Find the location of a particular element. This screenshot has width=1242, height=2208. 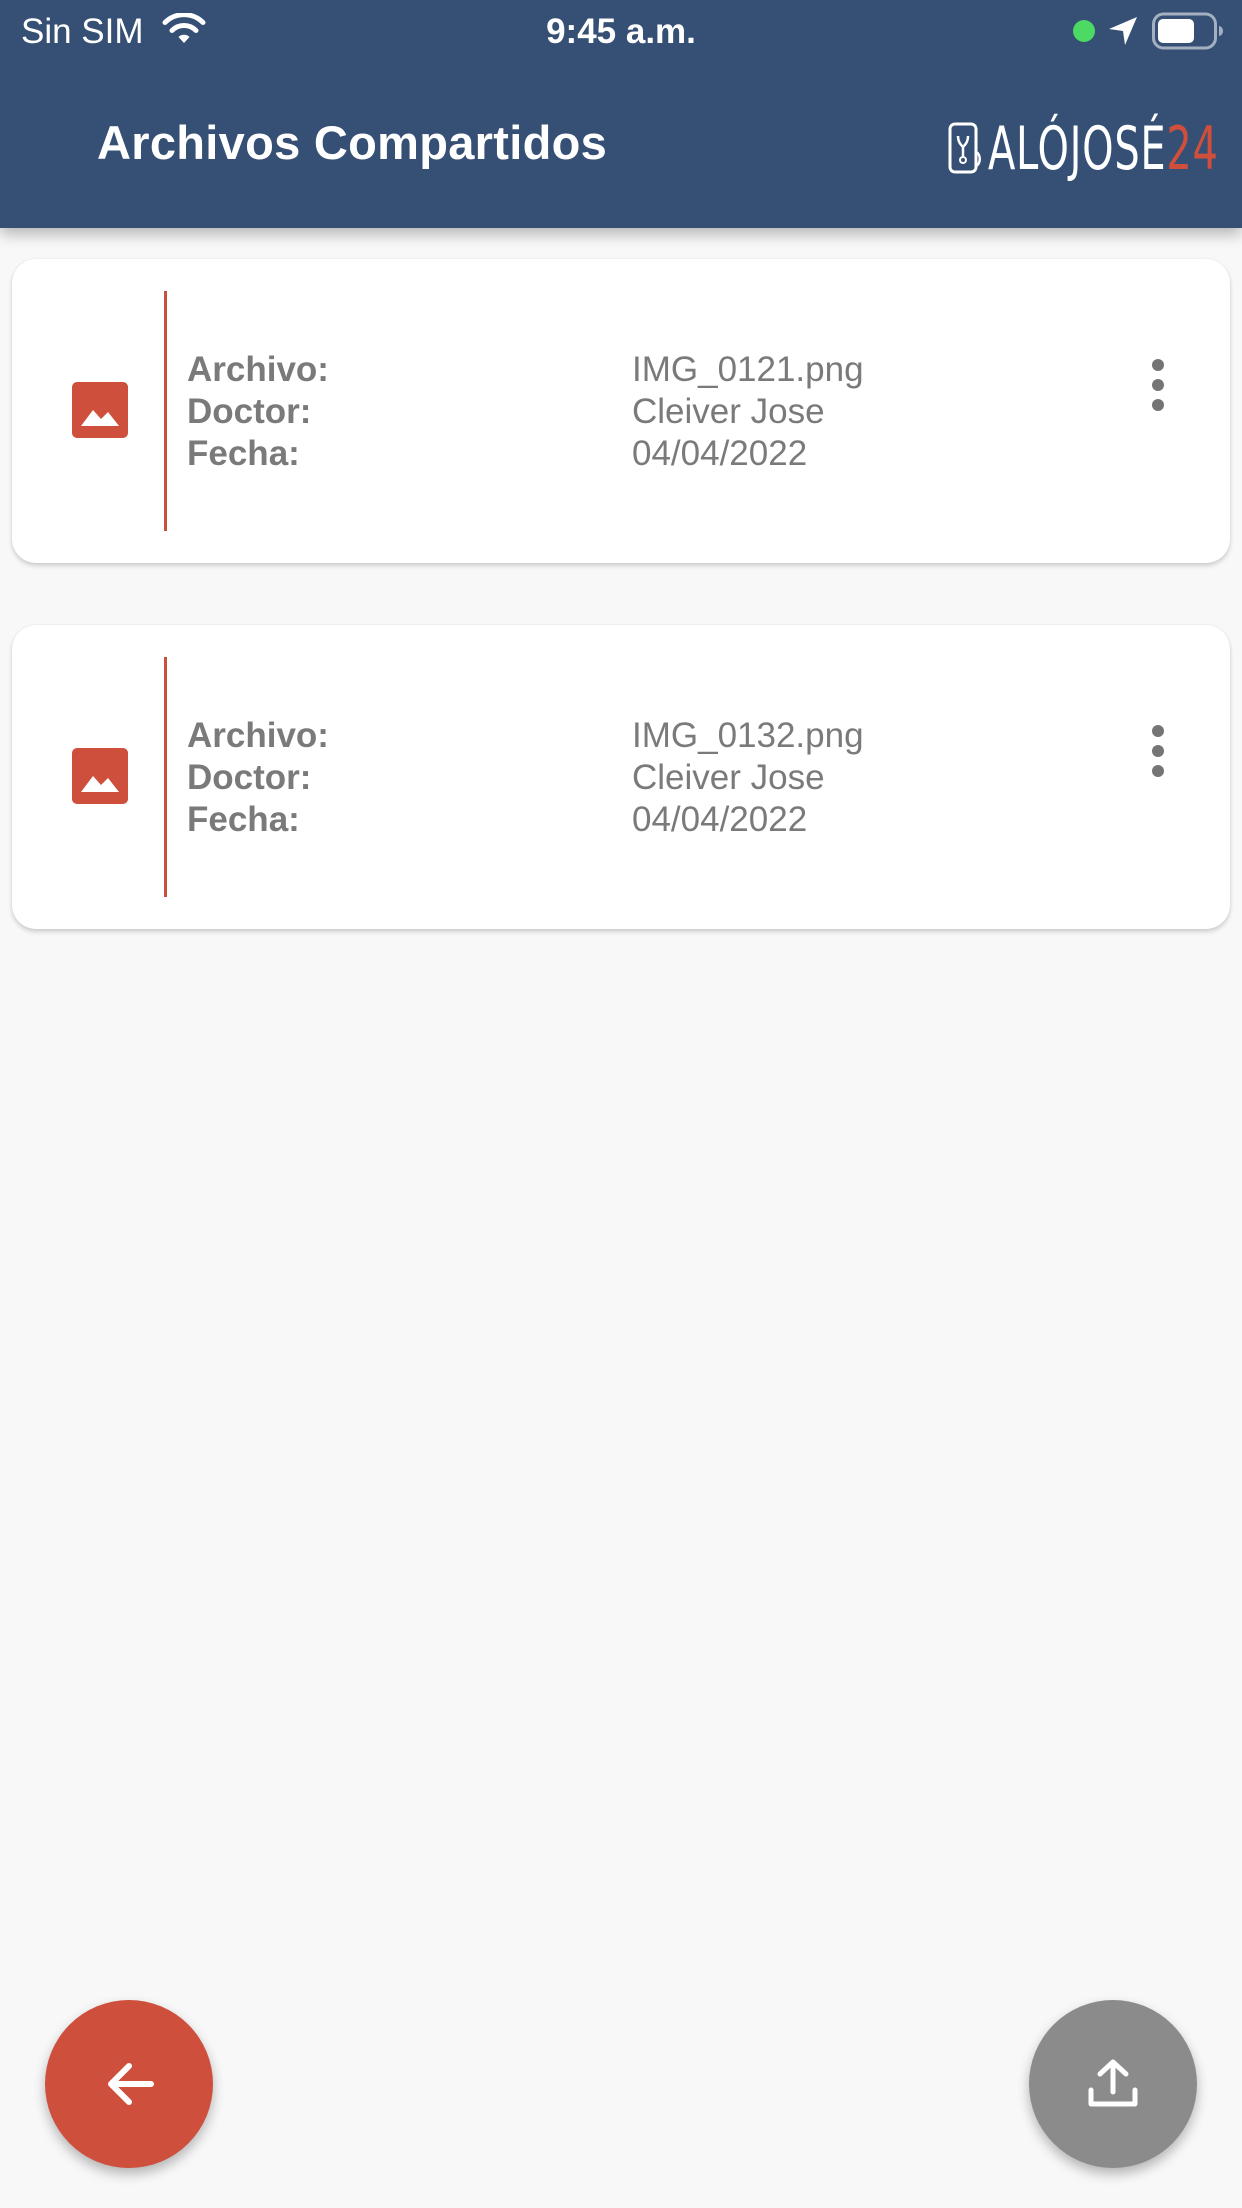

phone-stethoscope-icon is located at coordinates (964, 148).